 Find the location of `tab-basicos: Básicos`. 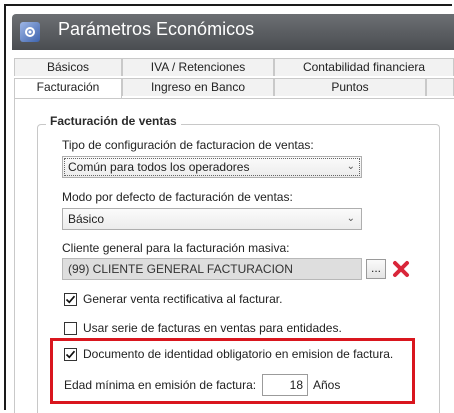

tab-basicos: Básicos is located at coordinates (68, 67).